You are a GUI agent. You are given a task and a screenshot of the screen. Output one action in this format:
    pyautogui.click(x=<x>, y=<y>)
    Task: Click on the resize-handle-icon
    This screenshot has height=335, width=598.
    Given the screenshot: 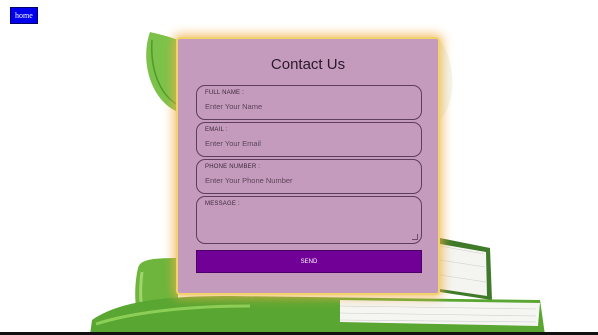 What is the action you would take?
    pyautogui.click(x=415, y=237)
    